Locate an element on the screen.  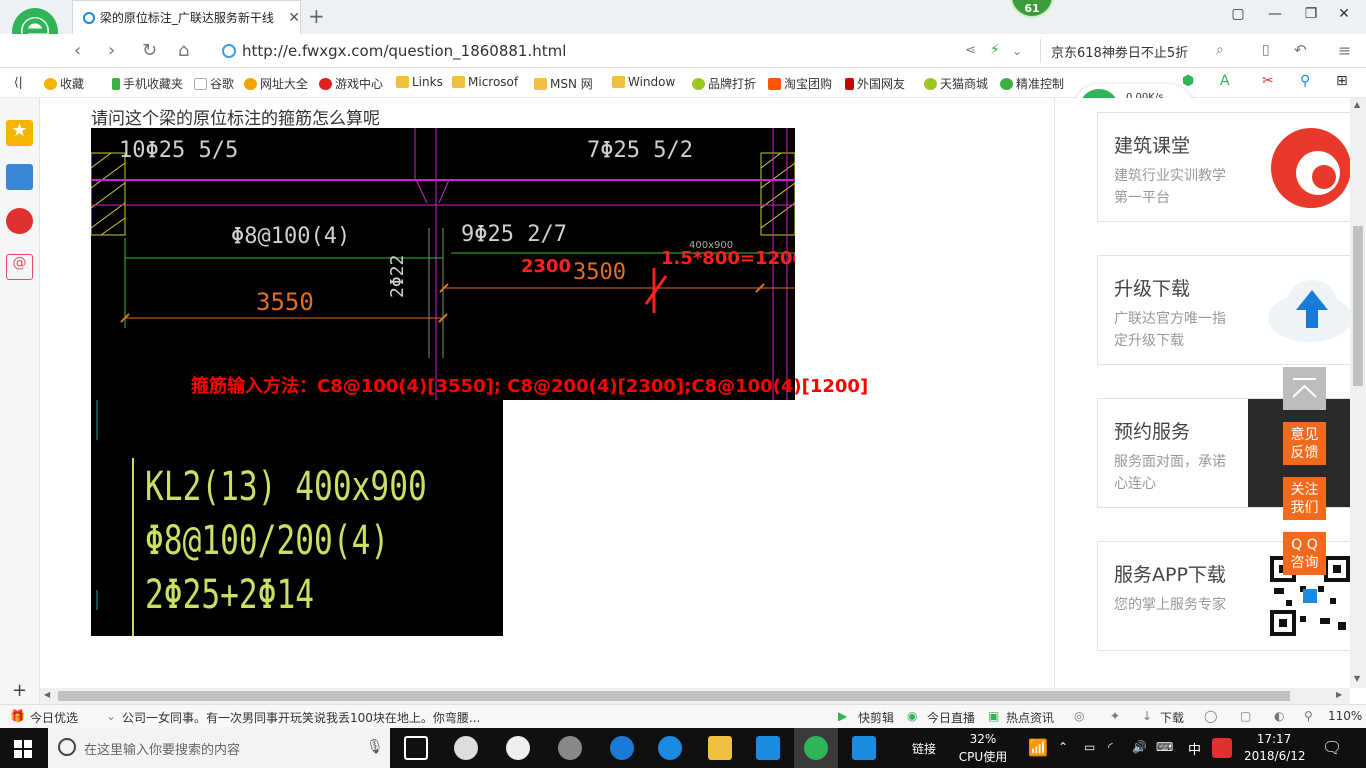
browser-icon: ◯ is located at coordinates (1210, 716).